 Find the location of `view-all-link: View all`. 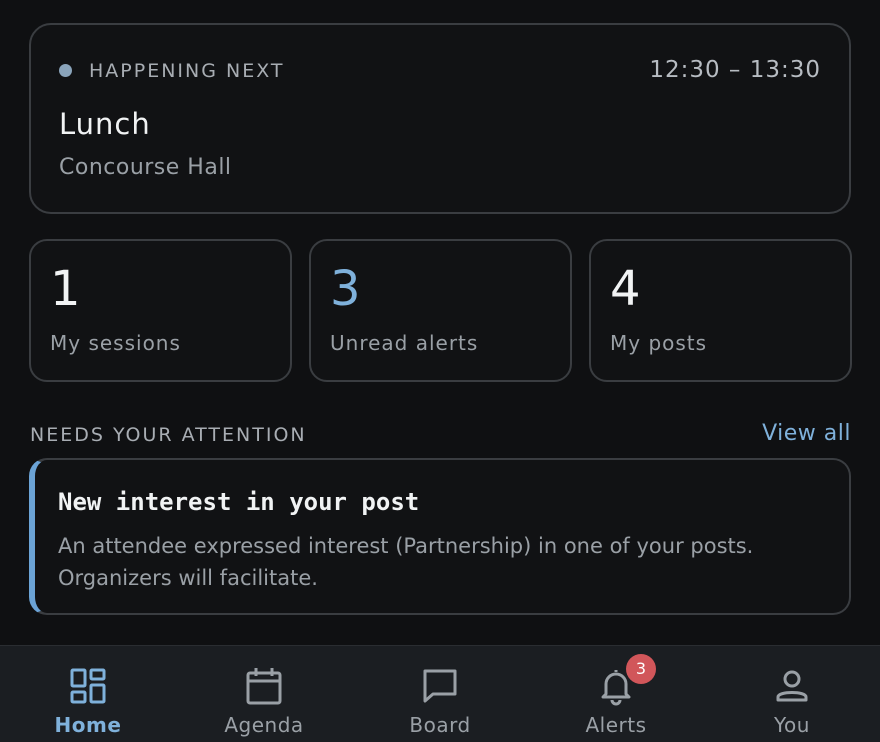

view-all-link: View all is located at coordinates (806, 433).